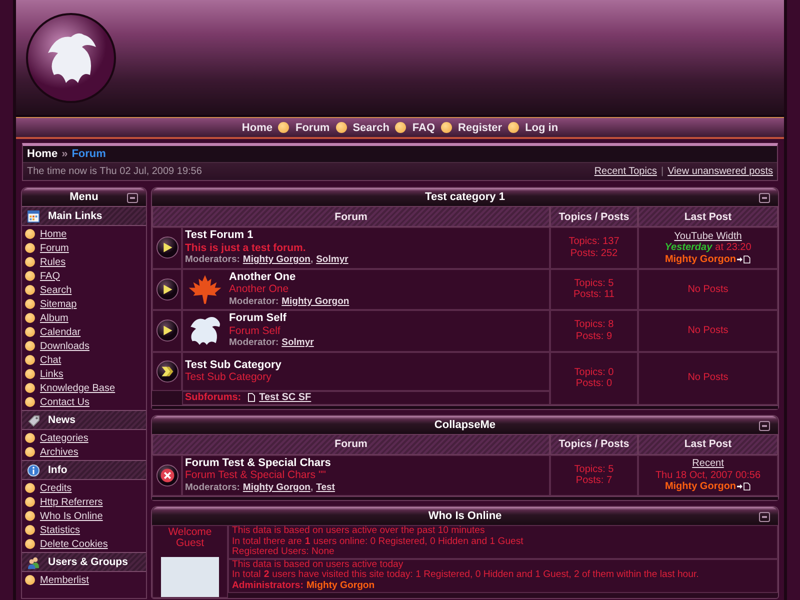 Image resolution: width=800 pixels, height=600 pixels. I want to click on forum-description: This is just a test forum., so click(246, 248).